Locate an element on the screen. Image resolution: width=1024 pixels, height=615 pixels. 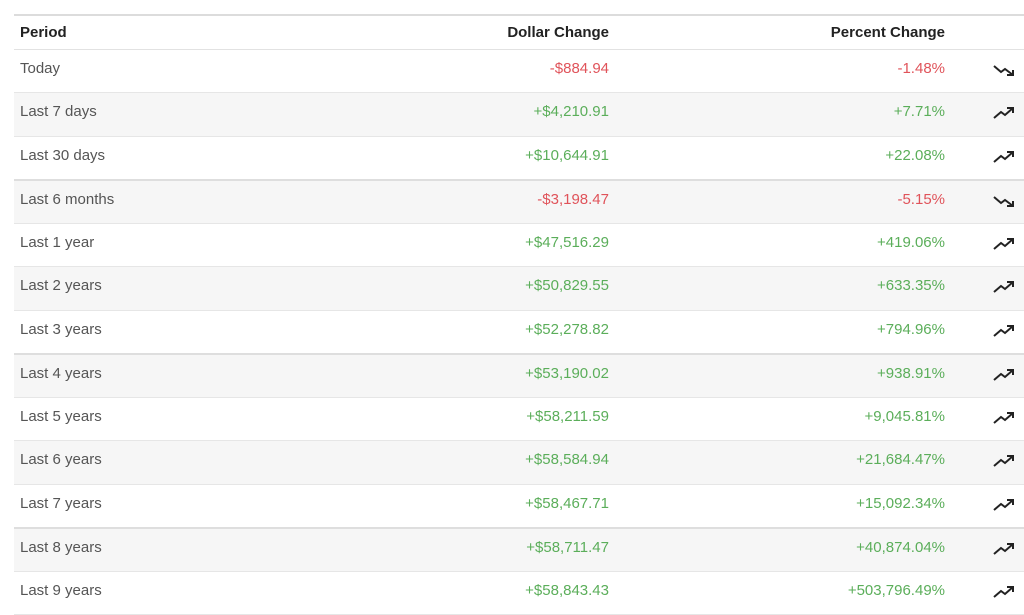
period-cell: Last 30 days is located at coordinates (63, 155).